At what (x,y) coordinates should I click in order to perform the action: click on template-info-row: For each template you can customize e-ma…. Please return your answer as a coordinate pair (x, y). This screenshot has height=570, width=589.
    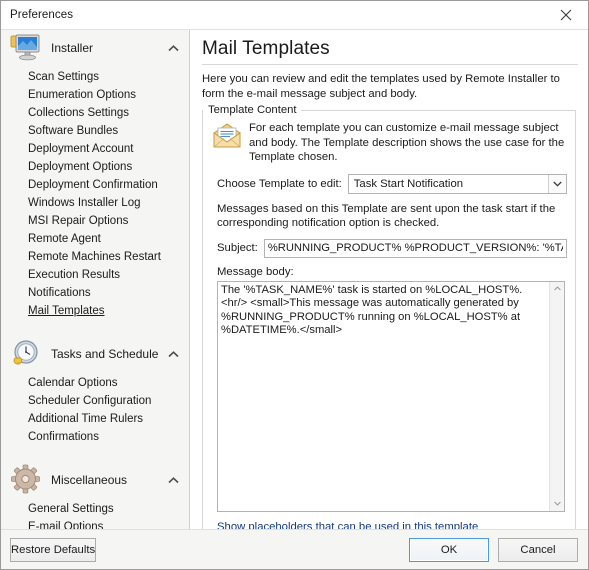
    Looking at the image, I should click on (389, 143).